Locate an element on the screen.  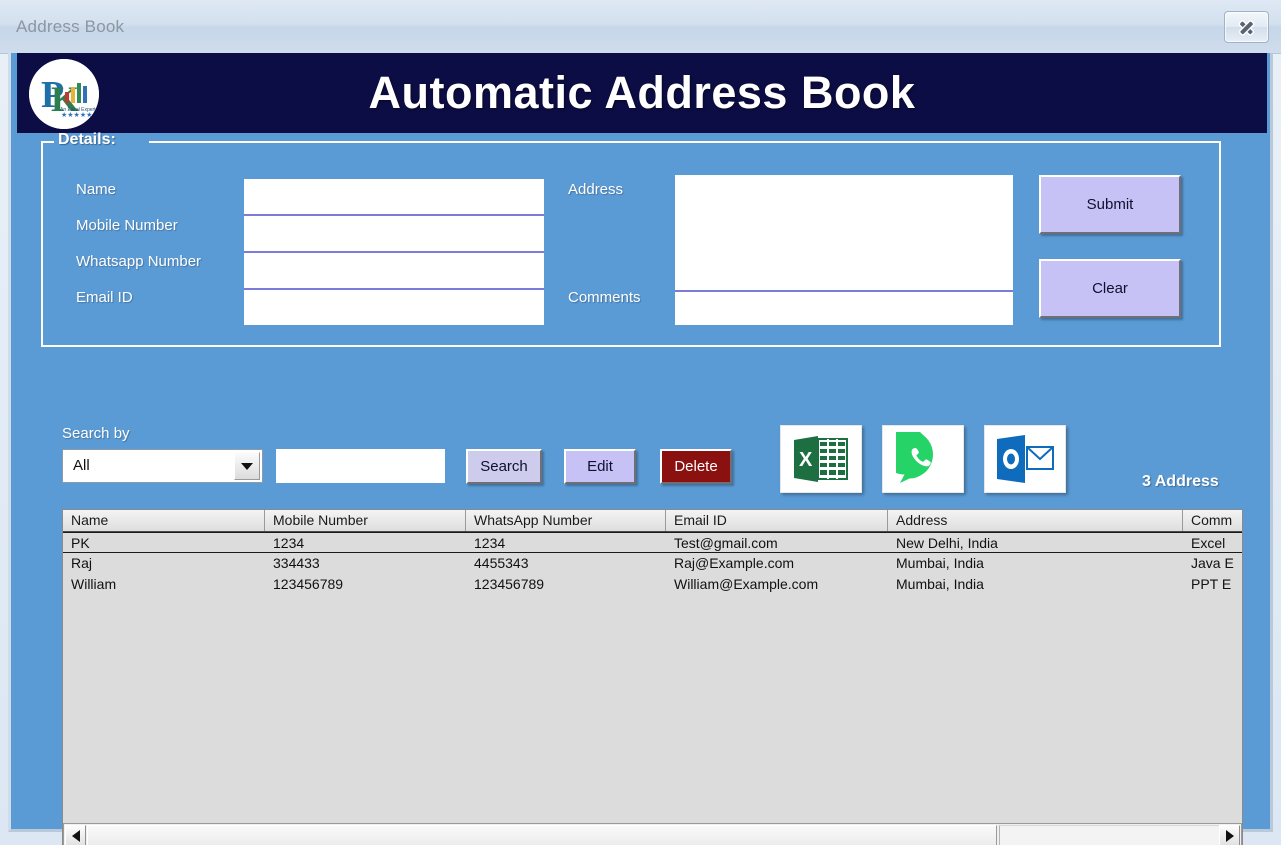
address-count-label: 3 Address is located at coordinates (1180, 481).